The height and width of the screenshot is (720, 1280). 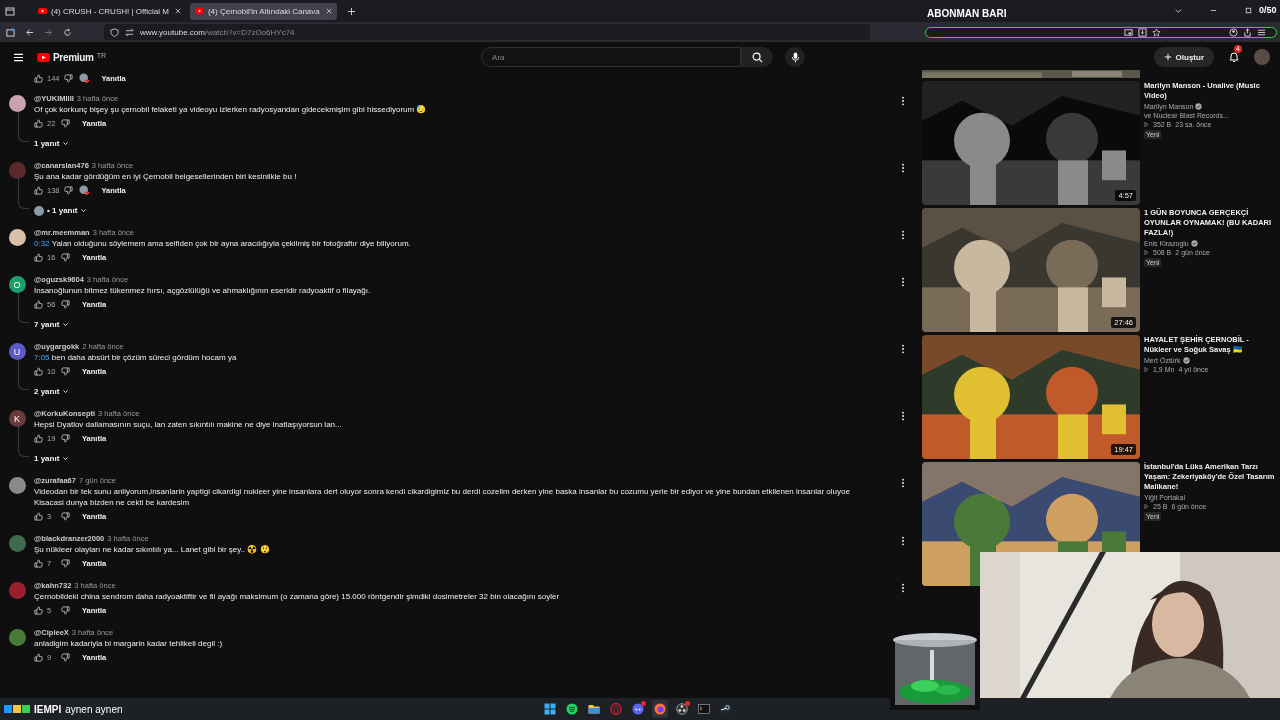 I want to click on address-bar: www.youtube.com/watch?v=D7zOo6HYc74, so click(x=487, y=32).